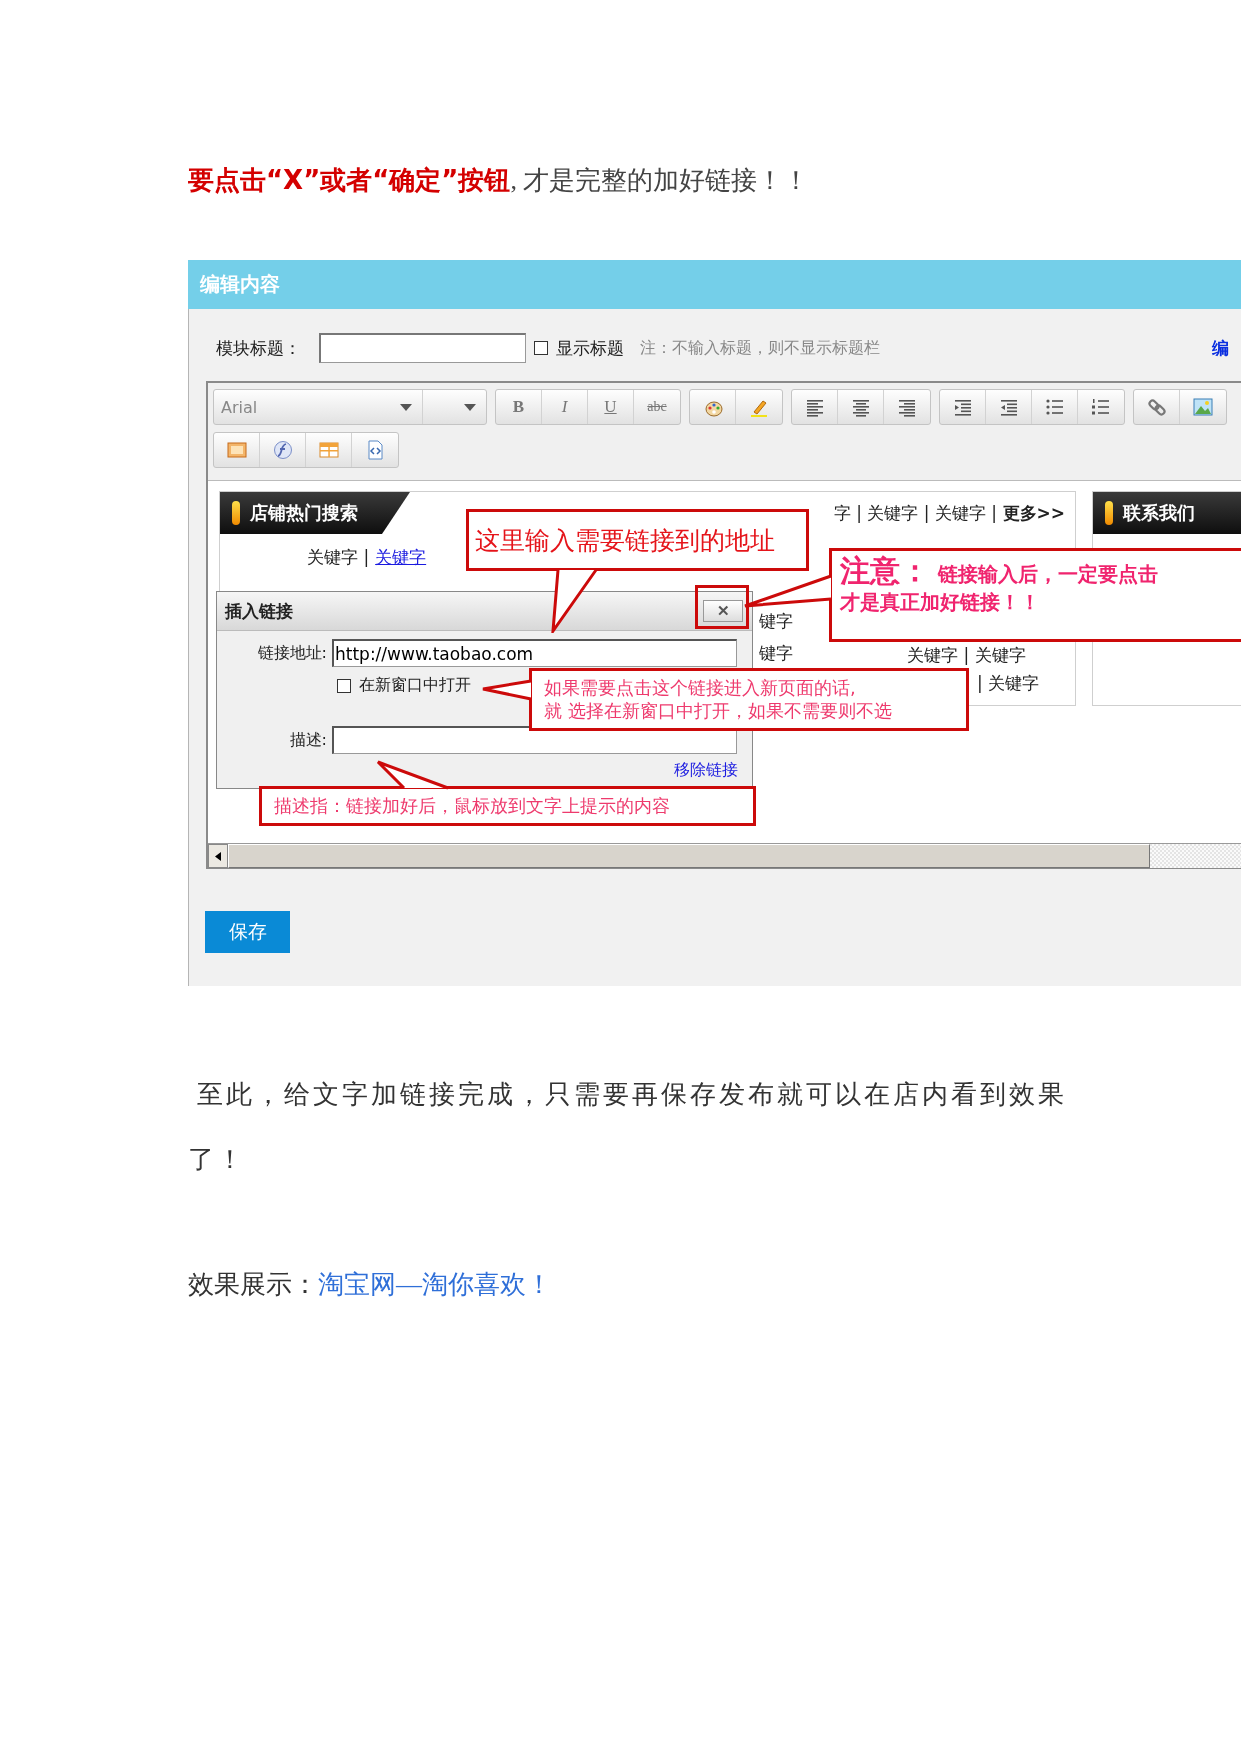 The height and width of the screenshot is (1754, 1241). Describe the element at coordinates (1008, 407) in the screenshot. I see `outdent-icon` at that location.